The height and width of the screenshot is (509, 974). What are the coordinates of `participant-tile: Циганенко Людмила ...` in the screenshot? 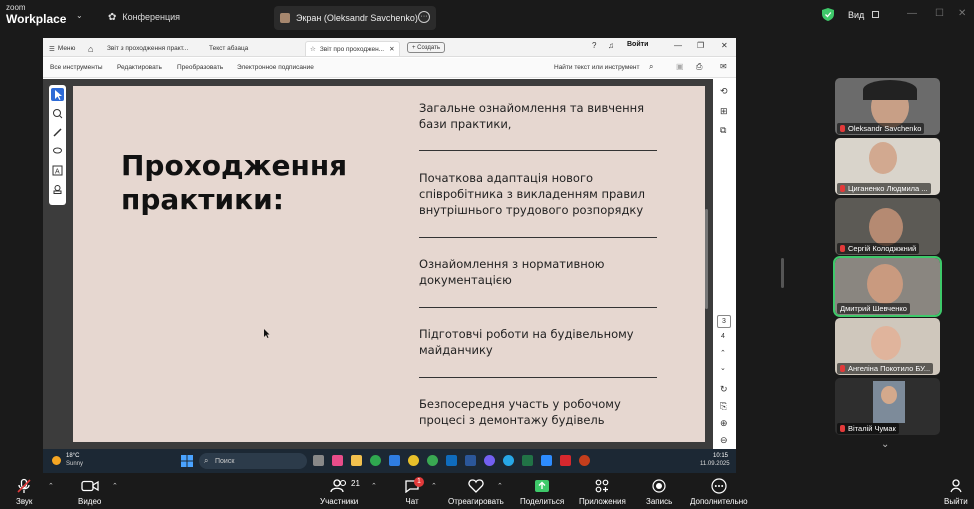 It's located at (887, 166).